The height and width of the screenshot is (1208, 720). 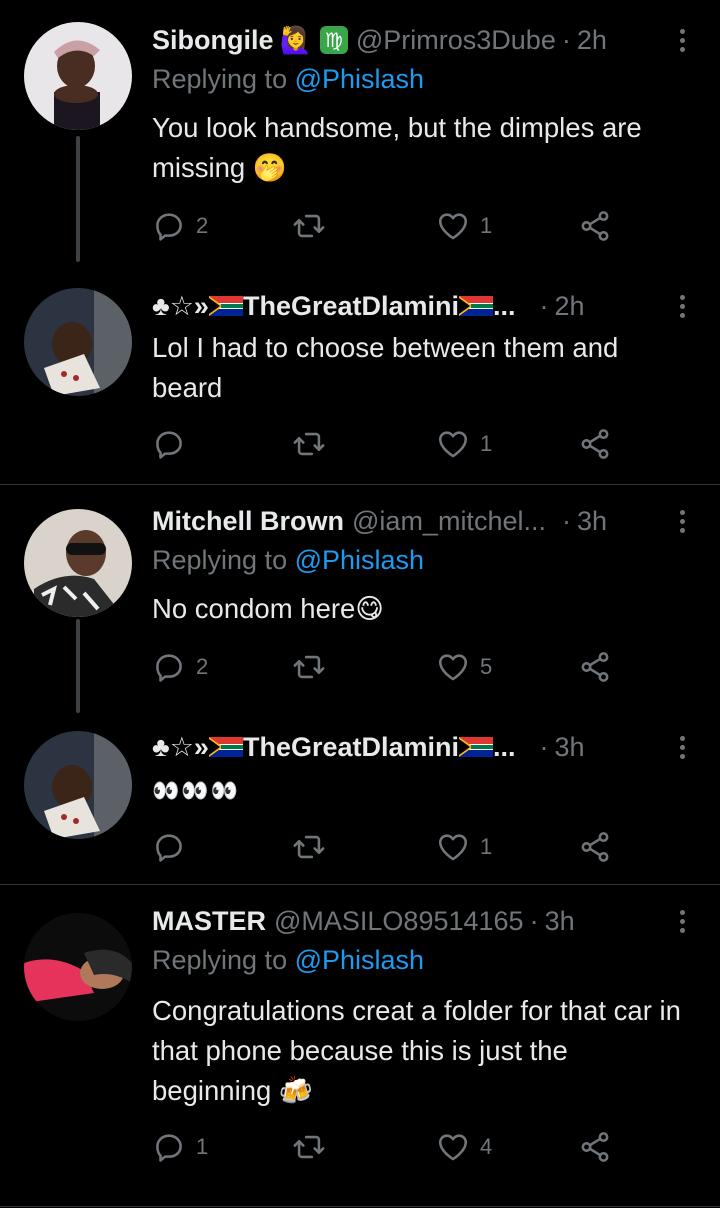 I want to click on action-bar: 2 5, so click(x=421, y=667).